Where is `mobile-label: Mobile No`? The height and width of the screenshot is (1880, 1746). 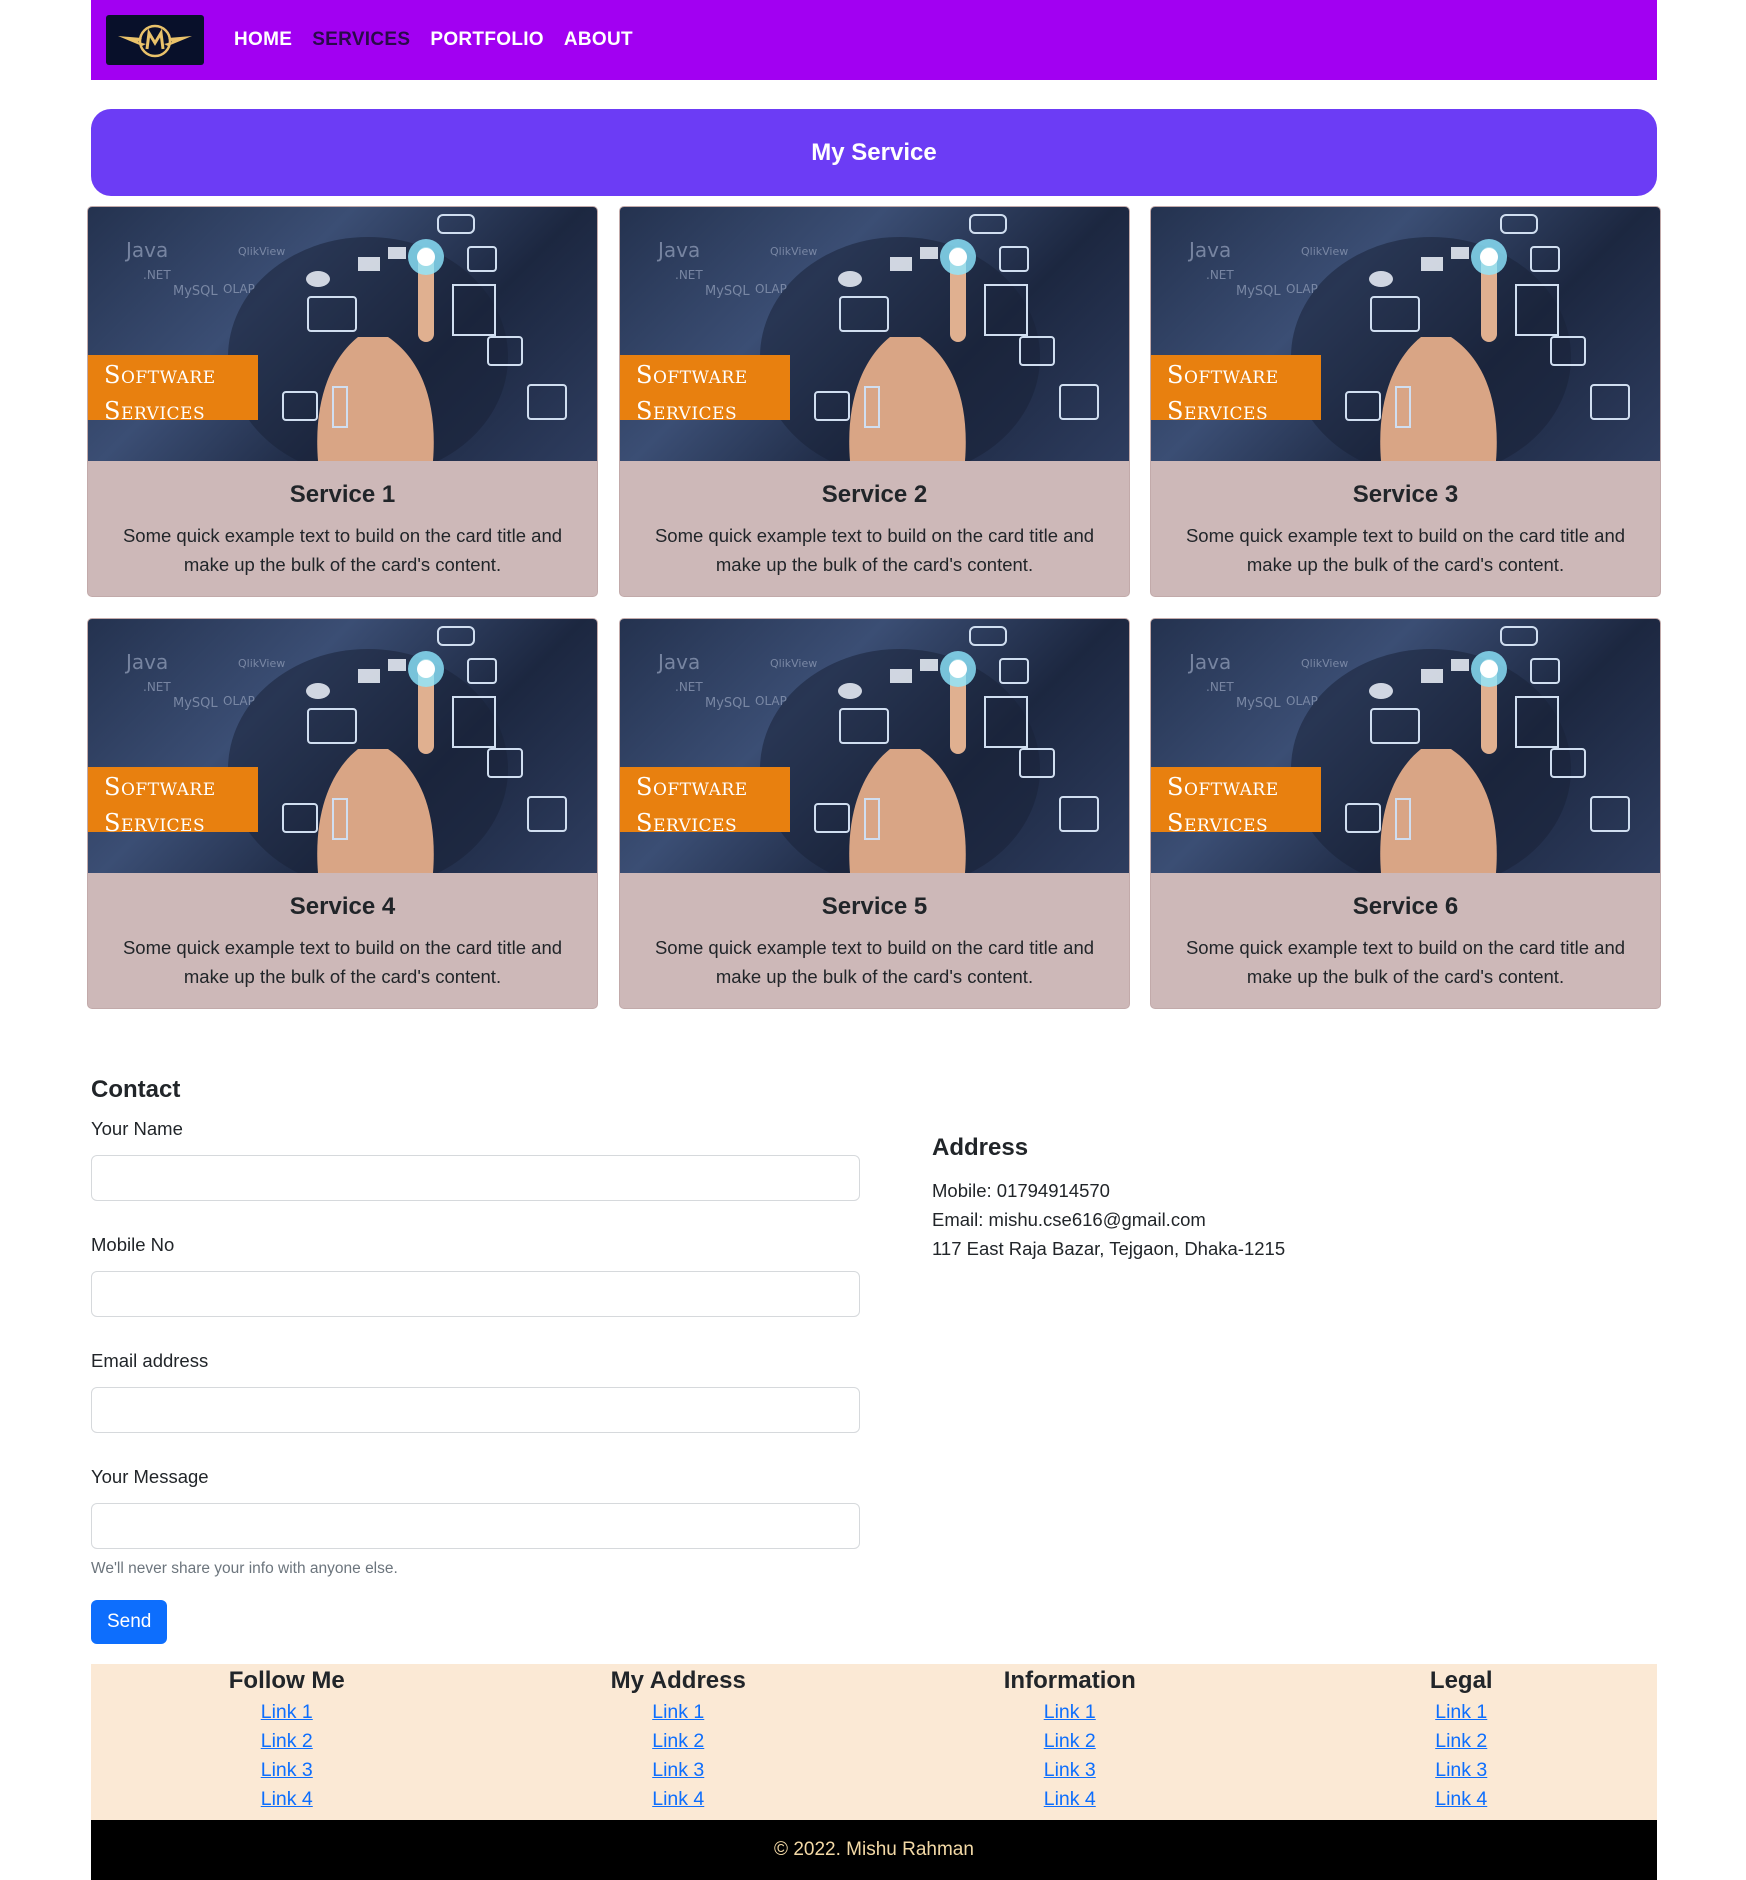 mobile-label: Mobile No is located at coordinates (133, 1244).